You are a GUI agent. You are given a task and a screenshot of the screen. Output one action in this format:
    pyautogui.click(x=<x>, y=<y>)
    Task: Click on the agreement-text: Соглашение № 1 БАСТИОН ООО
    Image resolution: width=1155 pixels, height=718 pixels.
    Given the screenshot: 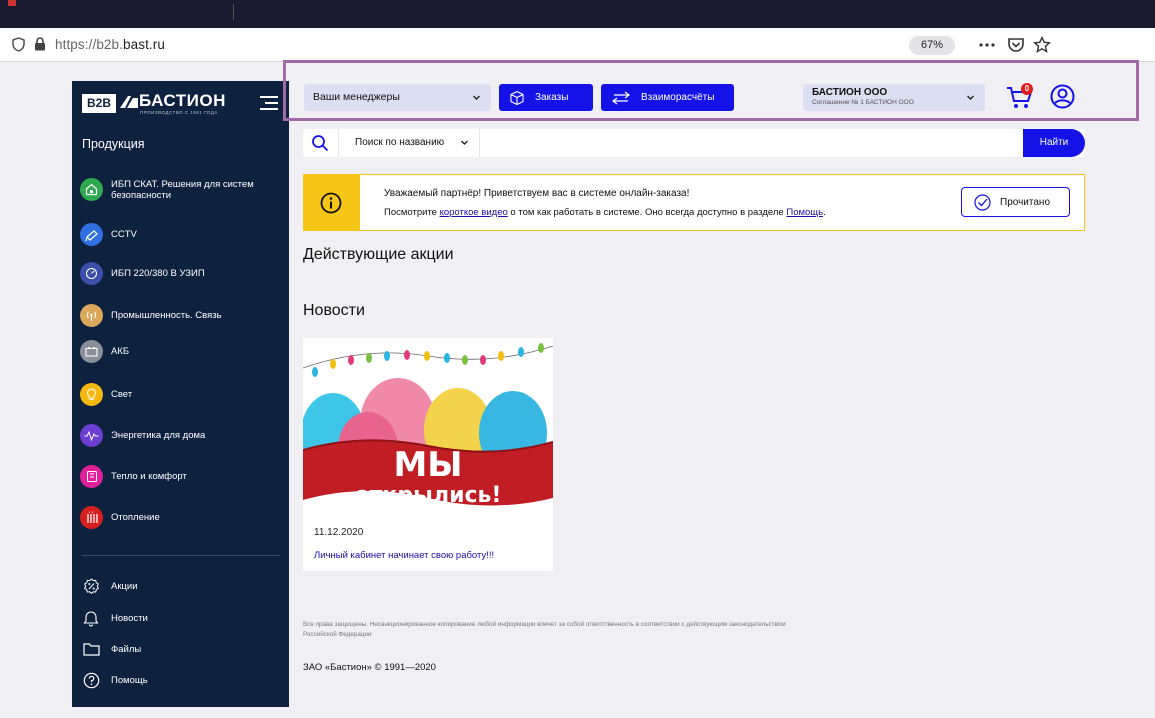 What is the action you would take?
    pyautogui.click(x=863, y=102)
    